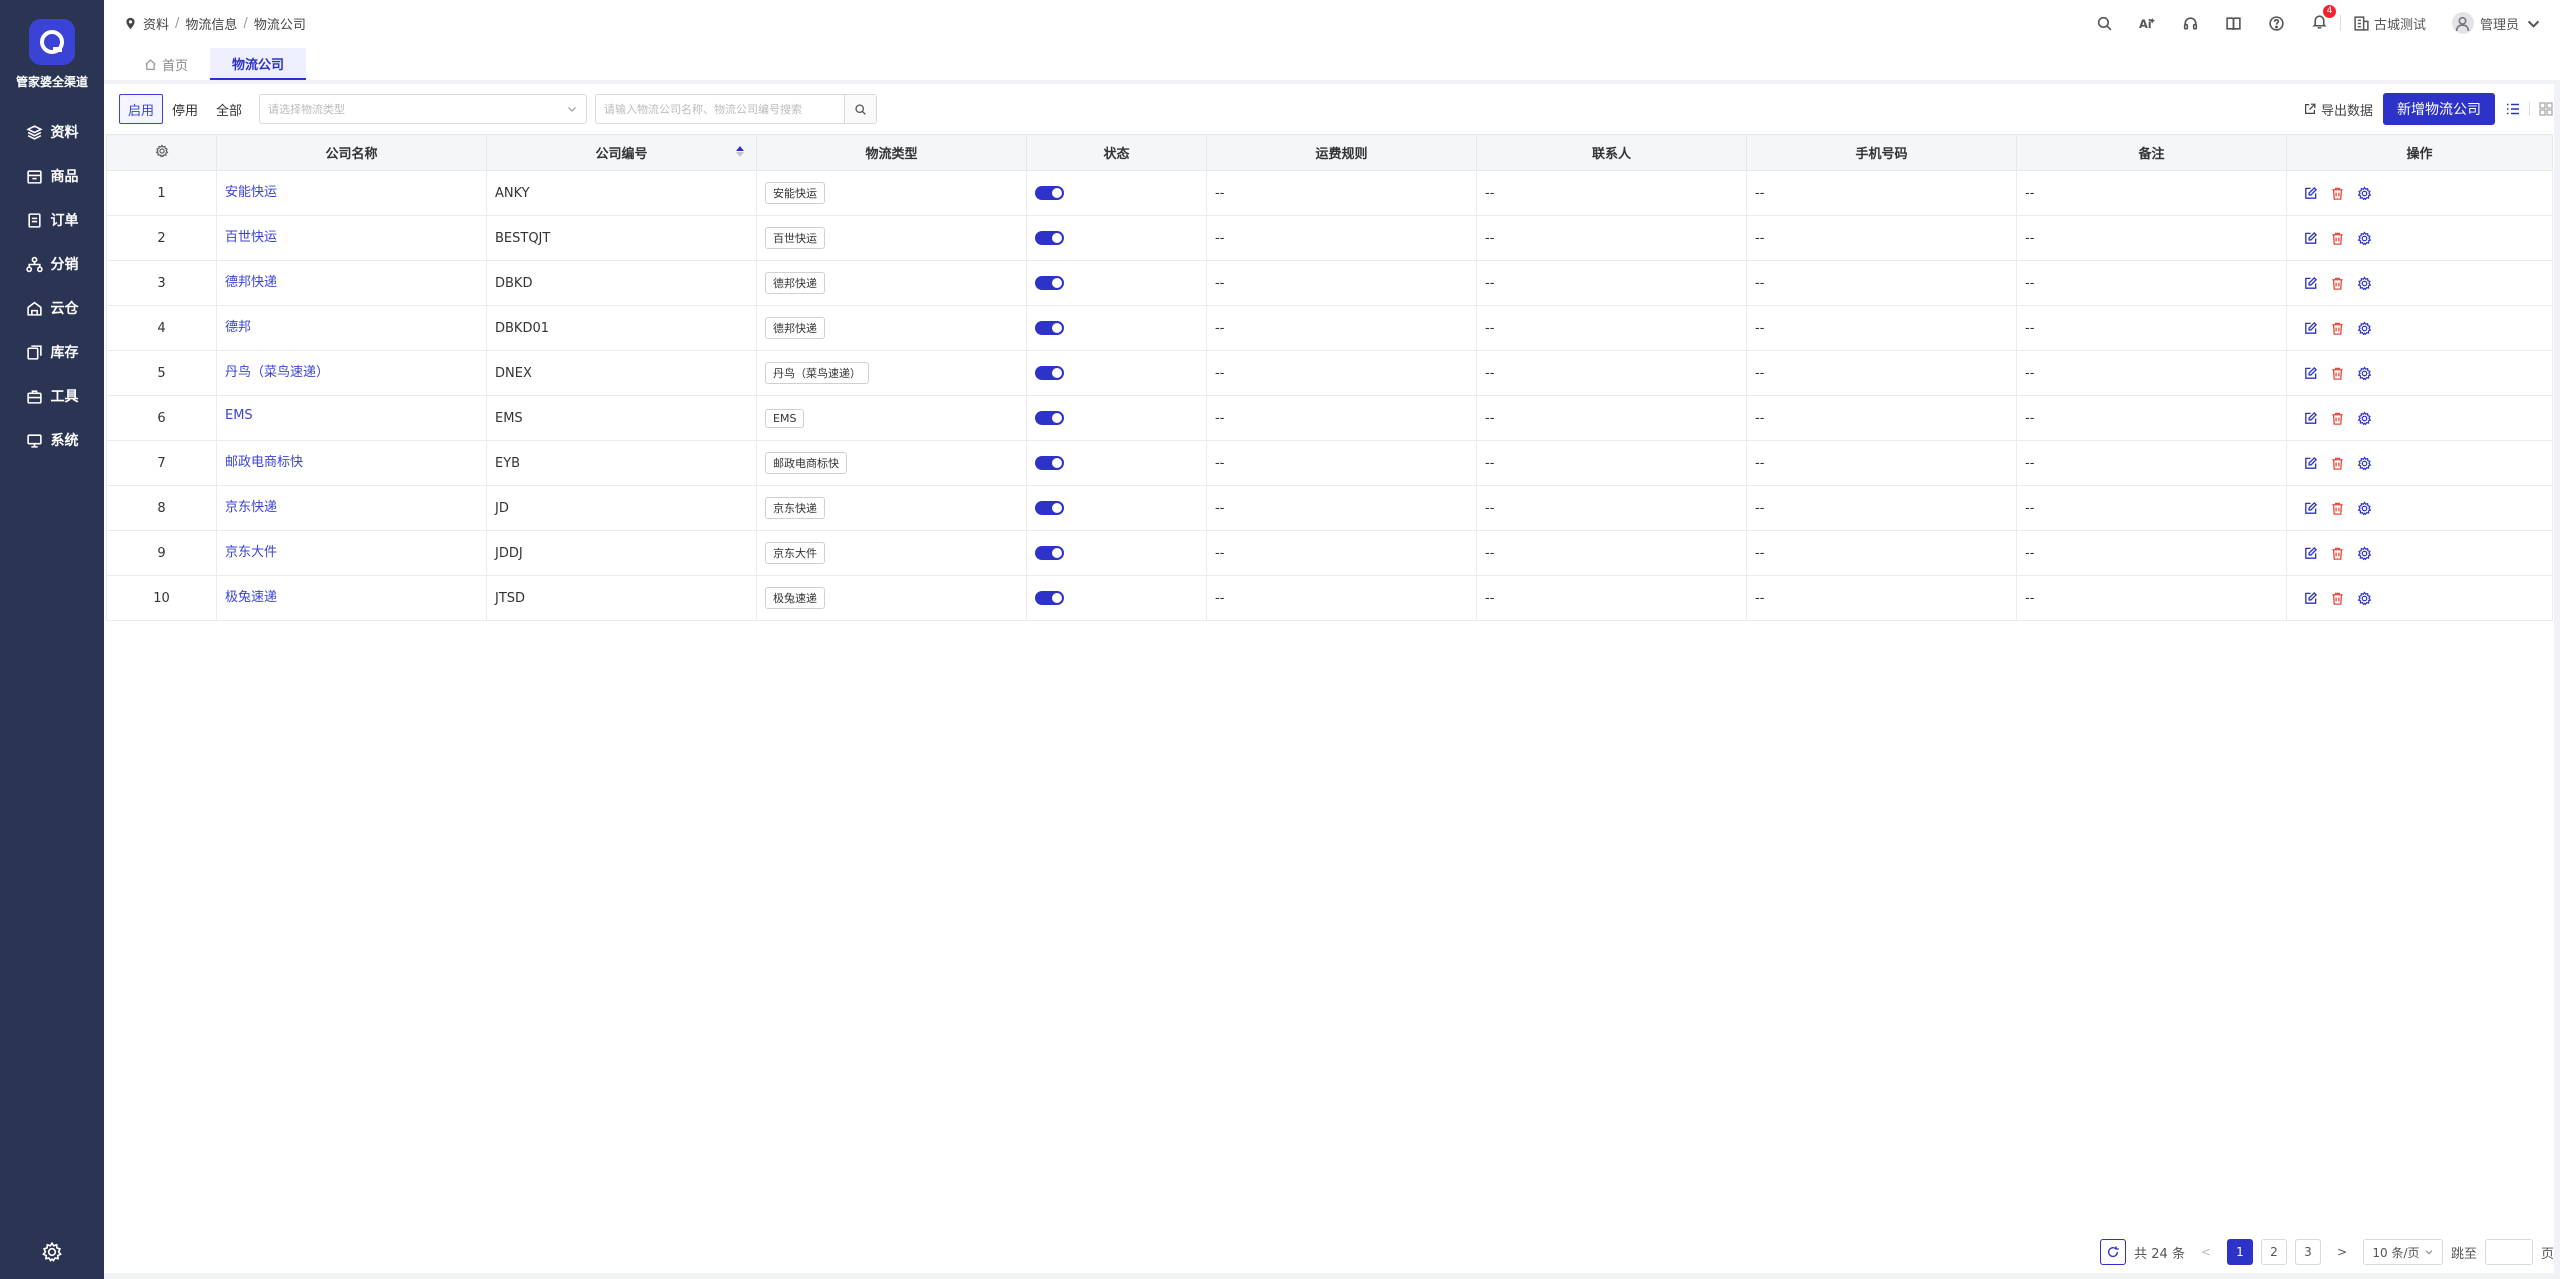 Image resolution: width=2560 pixels, height=1279 pixels. What do you see at coordinates (1611, 238) in the screenshot?
I see `contact: --` at bounding box center [1611, 238].